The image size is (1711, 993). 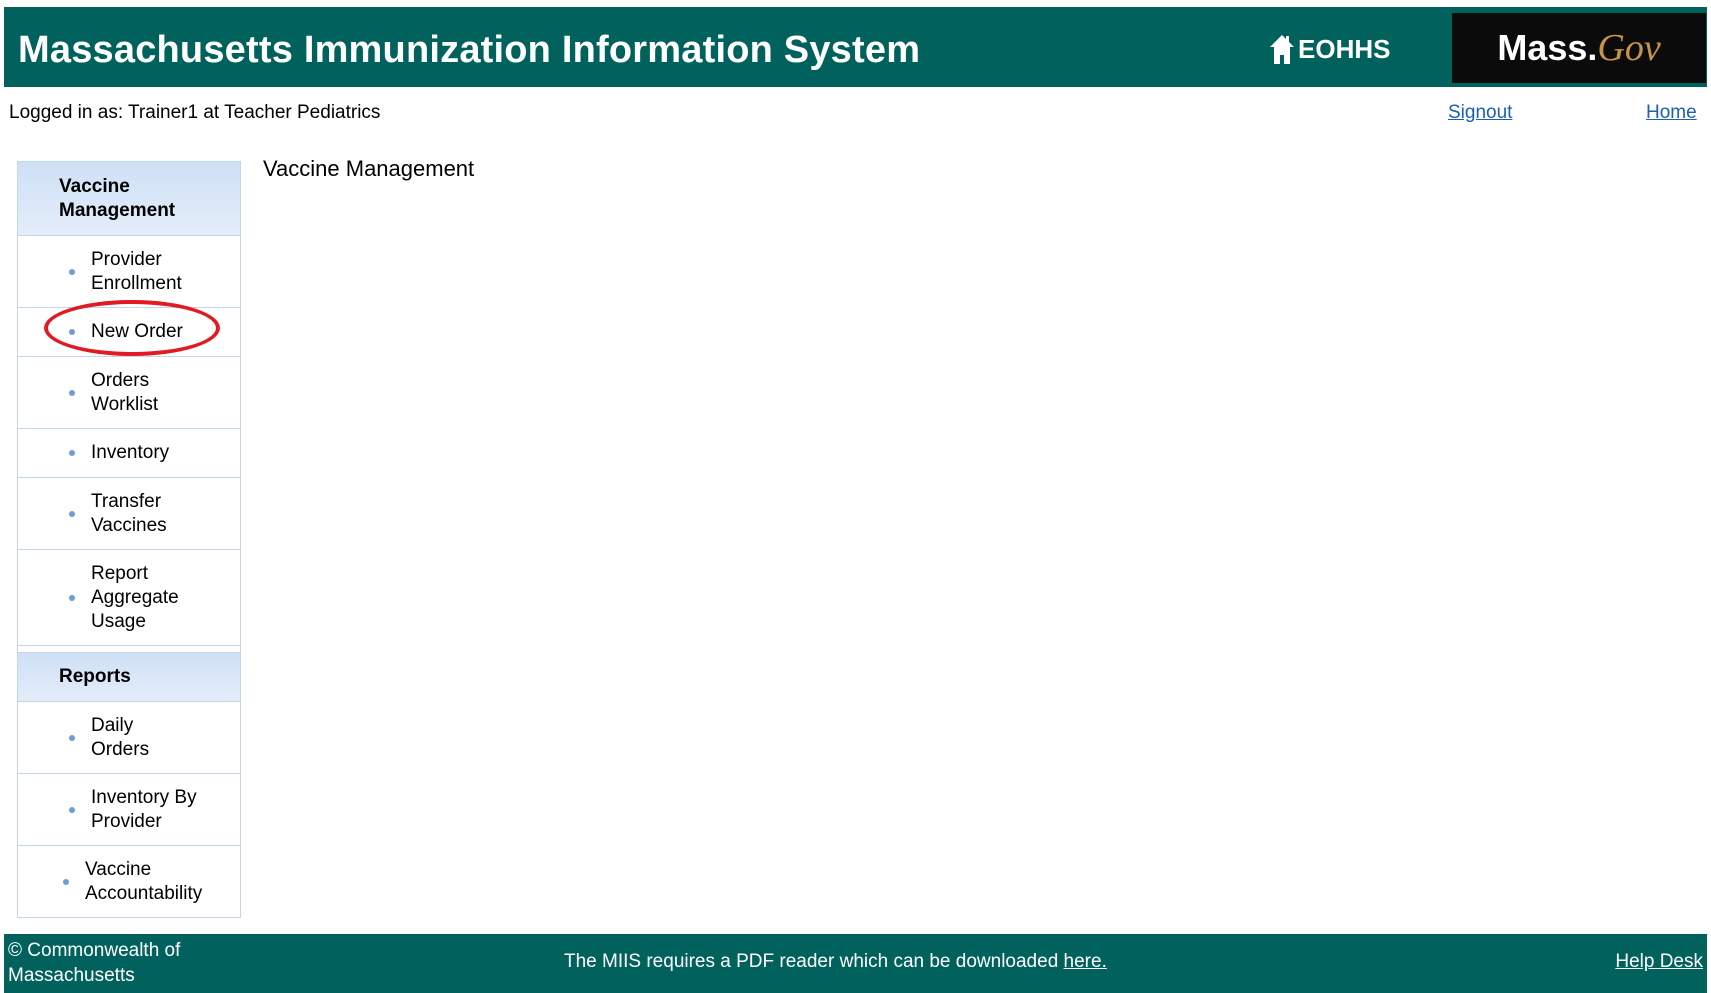 I want to click on massgov-logo: Mass. Gov, so click(x=1579, y=48).